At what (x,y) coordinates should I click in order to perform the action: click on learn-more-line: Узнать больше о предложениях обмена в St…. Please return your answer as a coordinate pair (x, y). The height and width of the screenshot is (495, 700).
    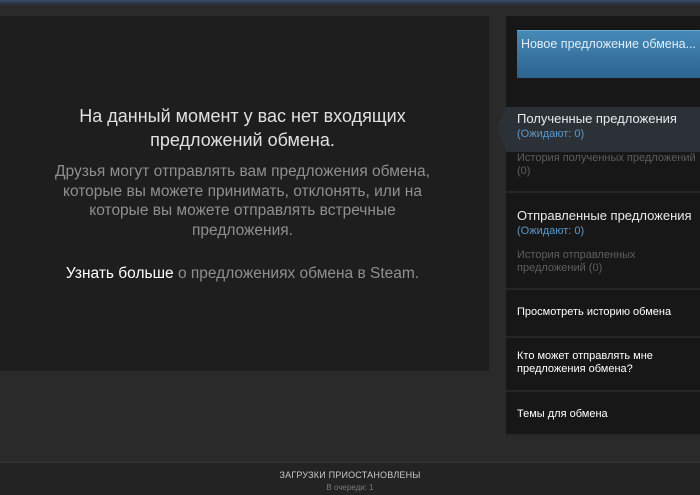
    Looking at the image, I should click on (242, 274).